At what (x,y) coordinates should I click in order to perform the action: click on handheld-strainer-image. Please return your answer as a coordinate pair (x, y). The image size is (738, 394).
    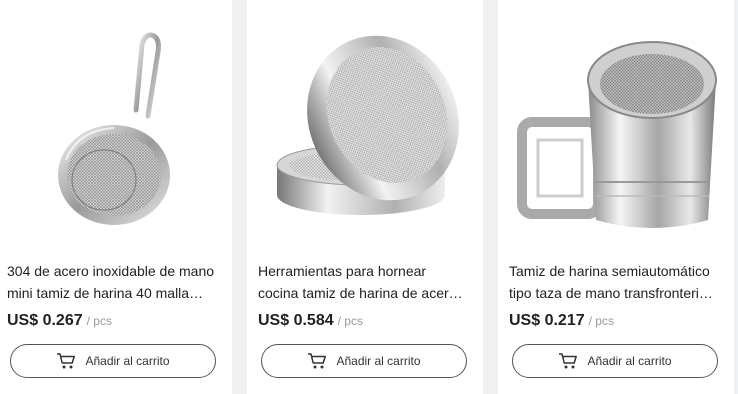
    Looking at the image, I should click on (114, 128).